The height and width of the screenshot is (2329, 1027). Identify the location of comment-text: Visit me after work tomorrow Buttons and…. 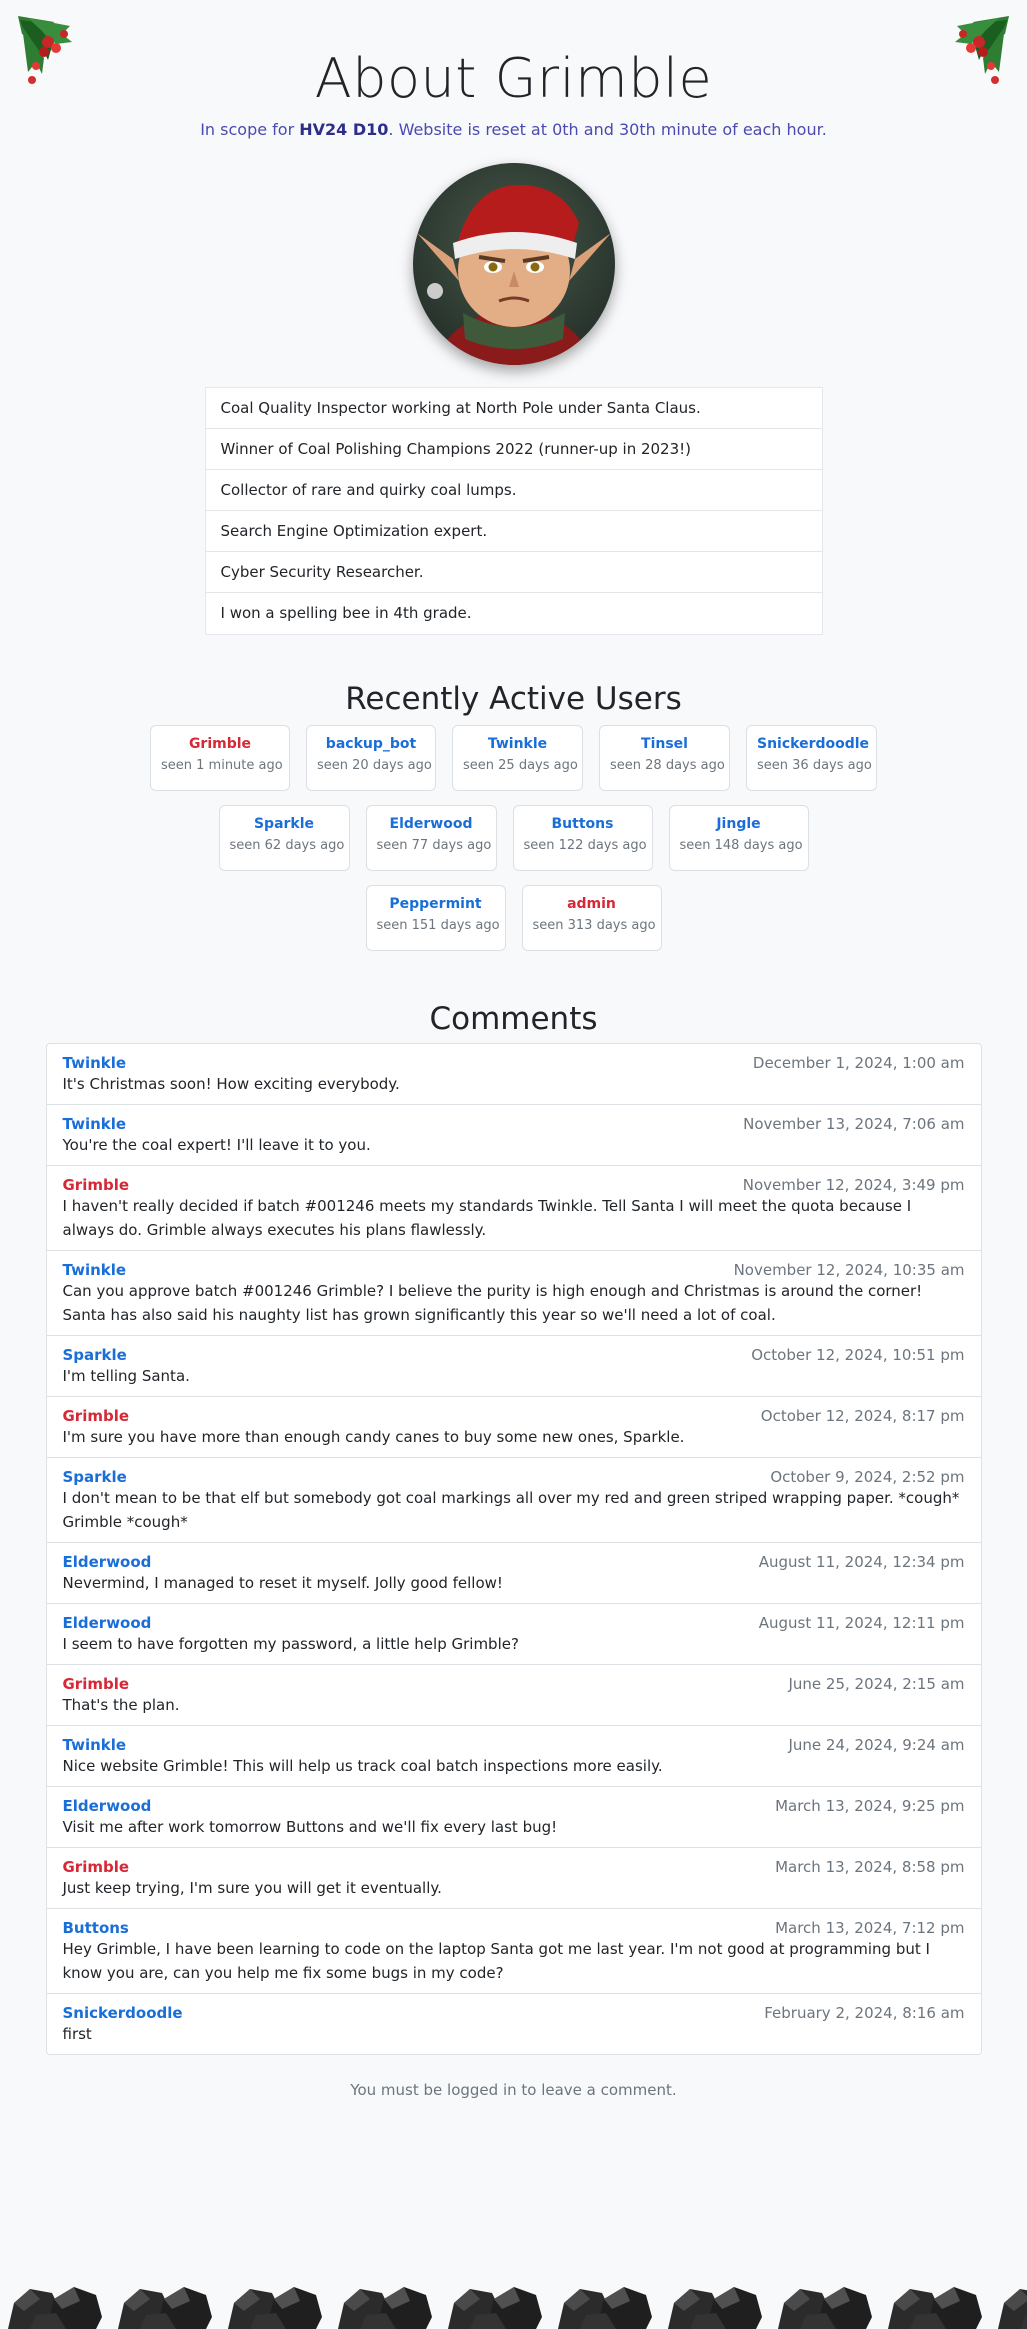
(310, 1827).